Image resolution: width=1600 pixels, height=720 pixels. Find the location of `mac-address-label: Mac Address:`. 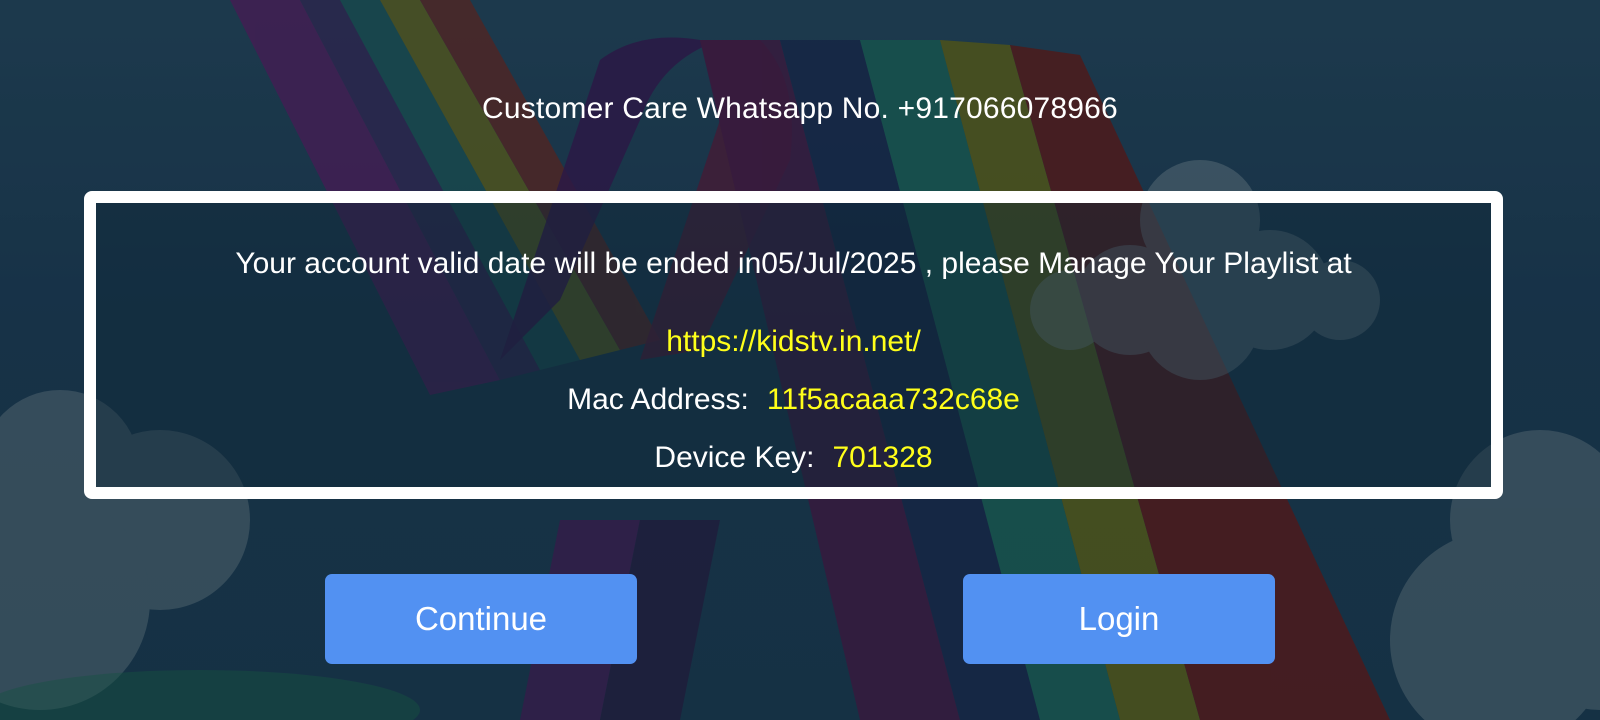

mac-address-label: Mac Address: is located at coordinates (658, 399).